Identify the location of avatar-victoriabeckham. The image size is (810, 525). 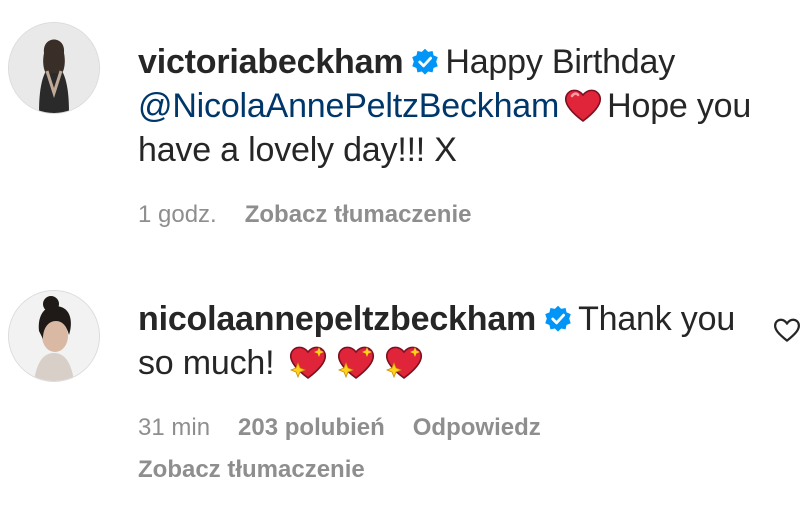
(54, 68).